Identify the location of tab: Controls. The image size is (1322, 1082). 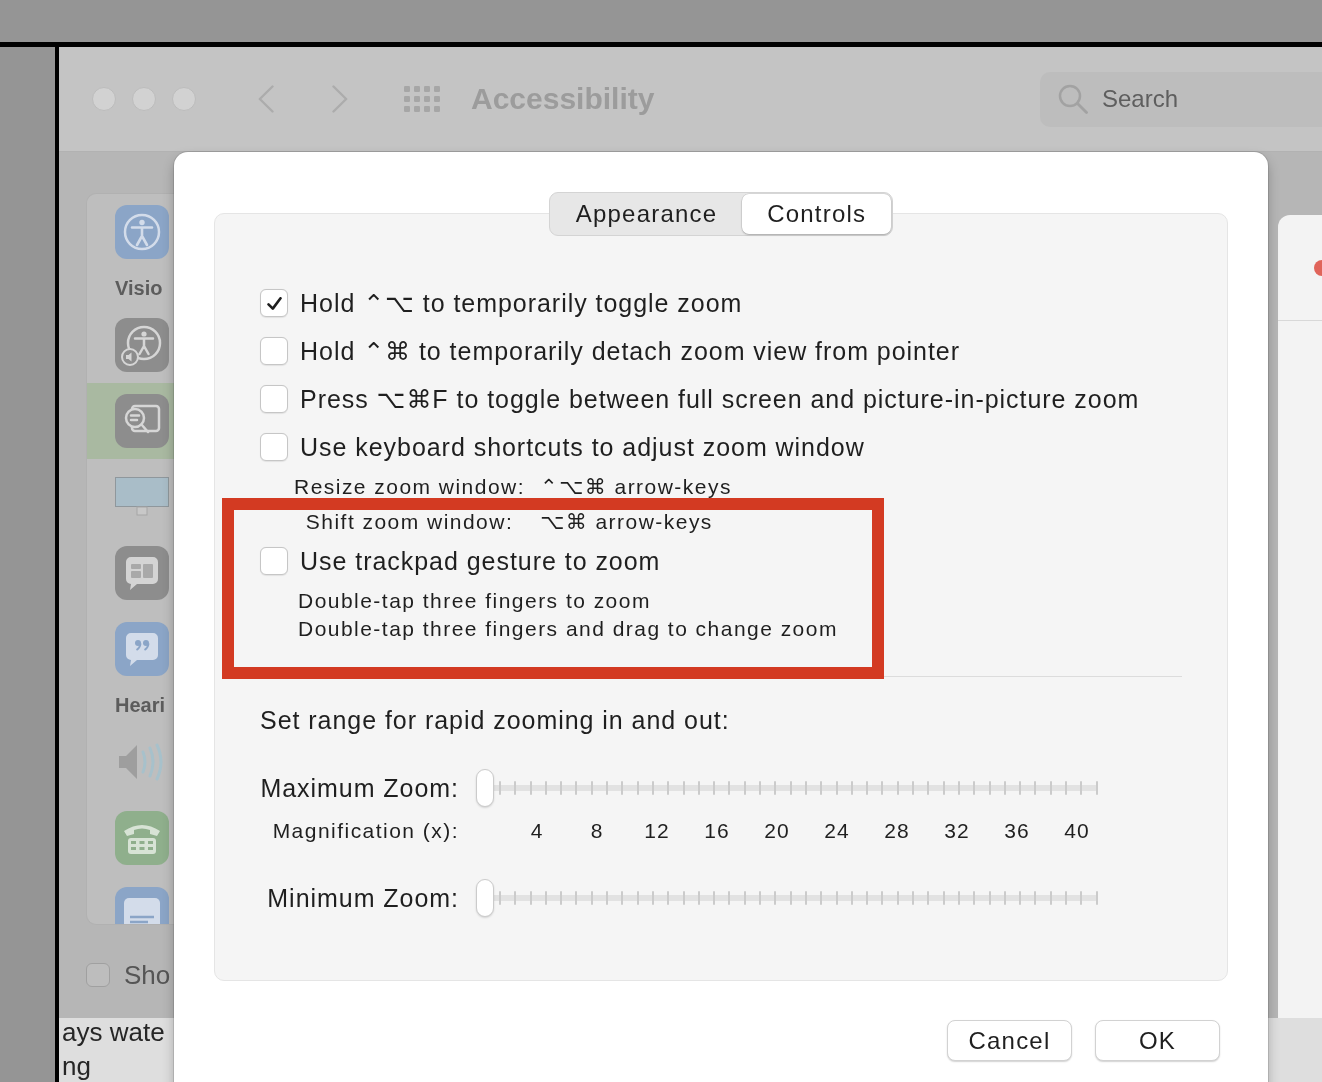
(817, 214).